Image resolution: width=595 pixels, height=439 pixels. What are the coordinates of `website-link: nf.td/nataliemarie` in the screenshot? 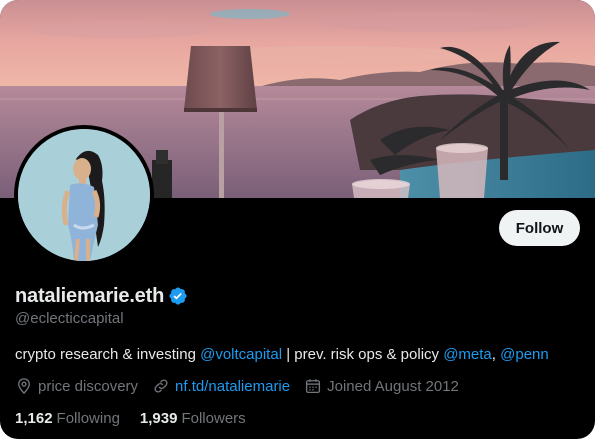 It's located at (232, 386).